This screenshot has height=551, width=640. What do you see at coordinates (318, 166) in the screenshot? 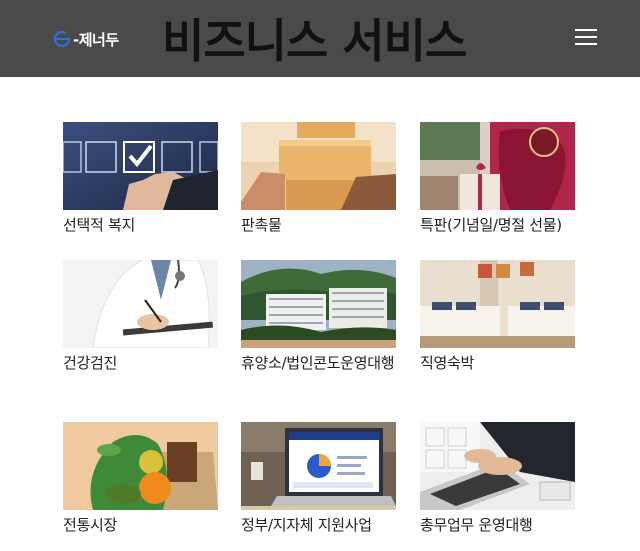
I see `parcel-boxes-image` at bounding box center [318, 166].